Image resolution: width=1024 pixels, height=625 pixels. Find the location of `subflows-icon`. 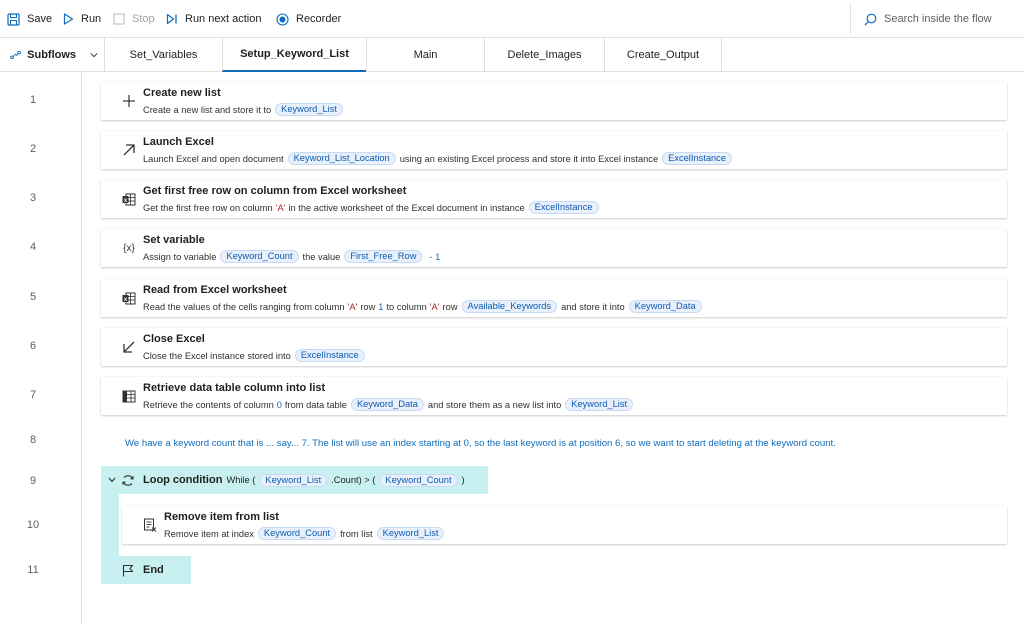

subflows-icon is located at coordinates (15, 55).